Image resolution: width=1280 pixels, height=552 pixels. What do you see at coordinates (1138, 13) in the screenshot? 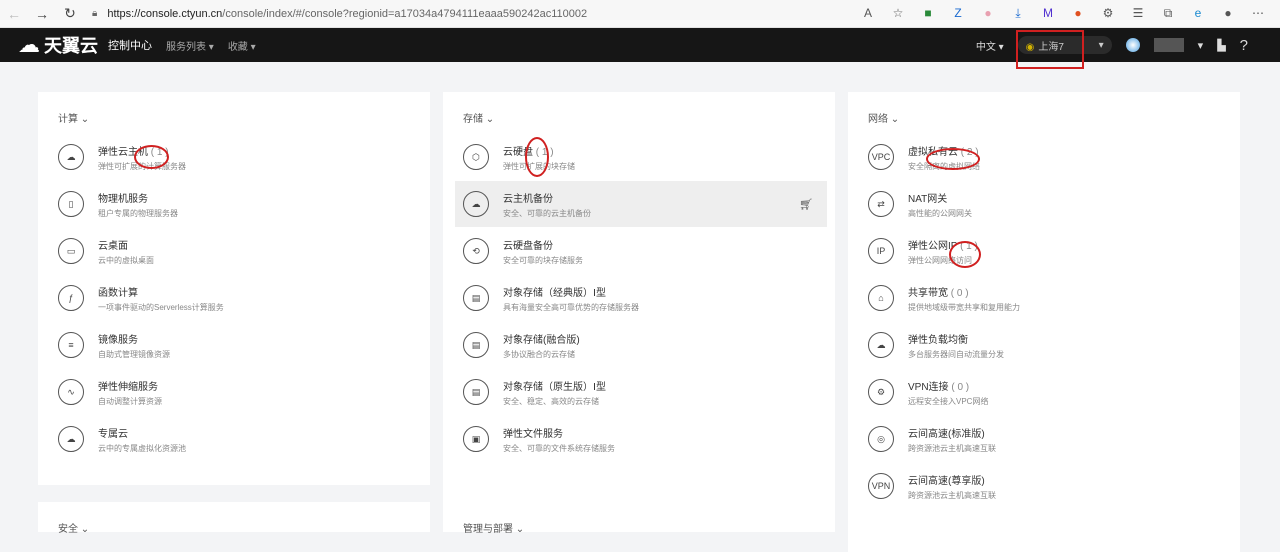
I see `favorites-icon: ☰` at bounding box center [1138, 13].